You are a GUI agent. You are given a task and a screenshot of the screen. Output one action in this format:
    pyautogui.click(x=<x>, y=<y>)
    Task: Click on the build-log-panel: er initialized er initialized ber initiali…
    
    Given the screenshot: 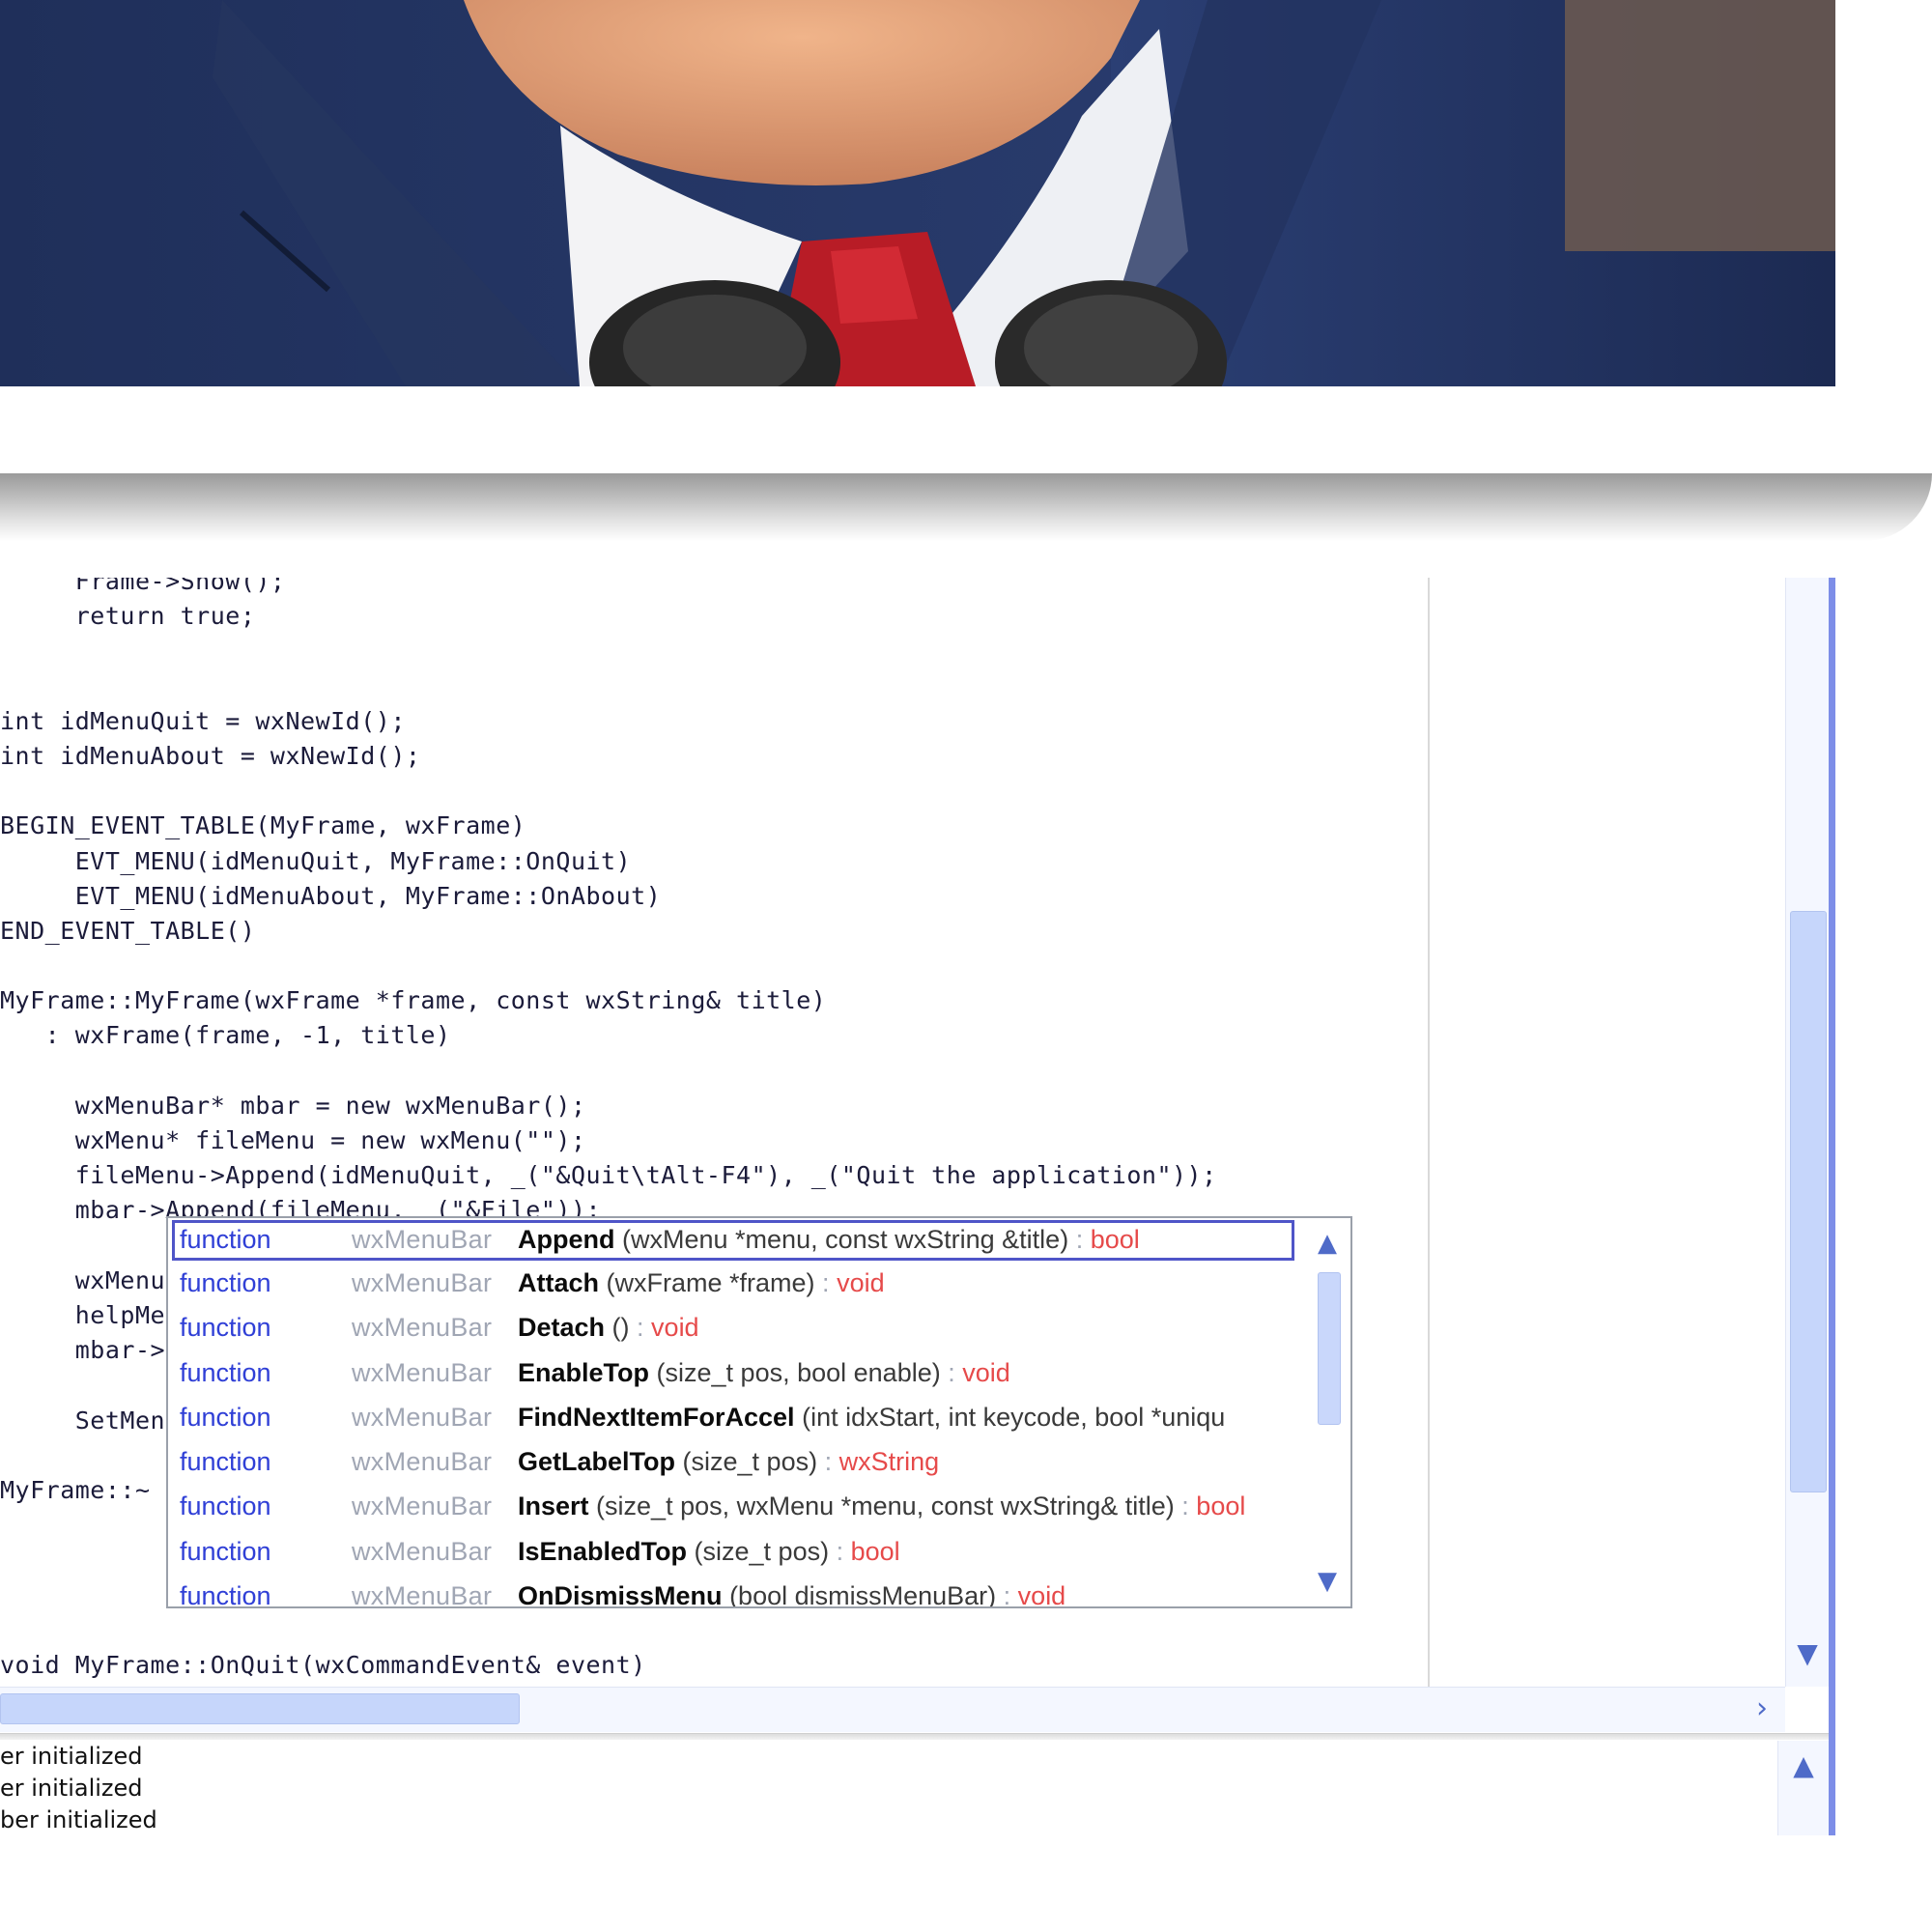 What is the action you would take?
    pyautogui.click(x=888, y=1788)
    